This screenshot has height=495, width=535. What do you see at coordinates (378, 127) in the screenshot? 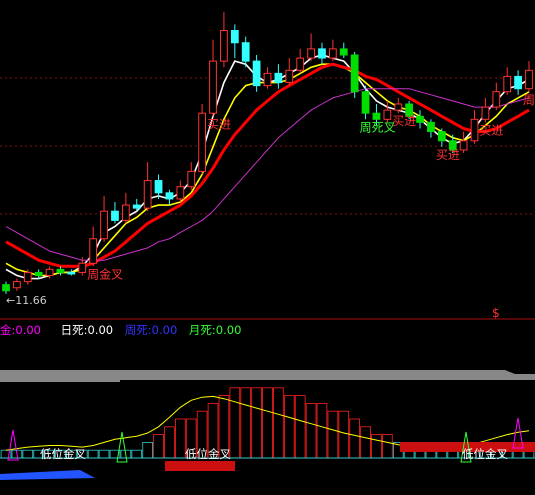
I see `signal-annotation: 周死叉` at bounding box center [378, 127].